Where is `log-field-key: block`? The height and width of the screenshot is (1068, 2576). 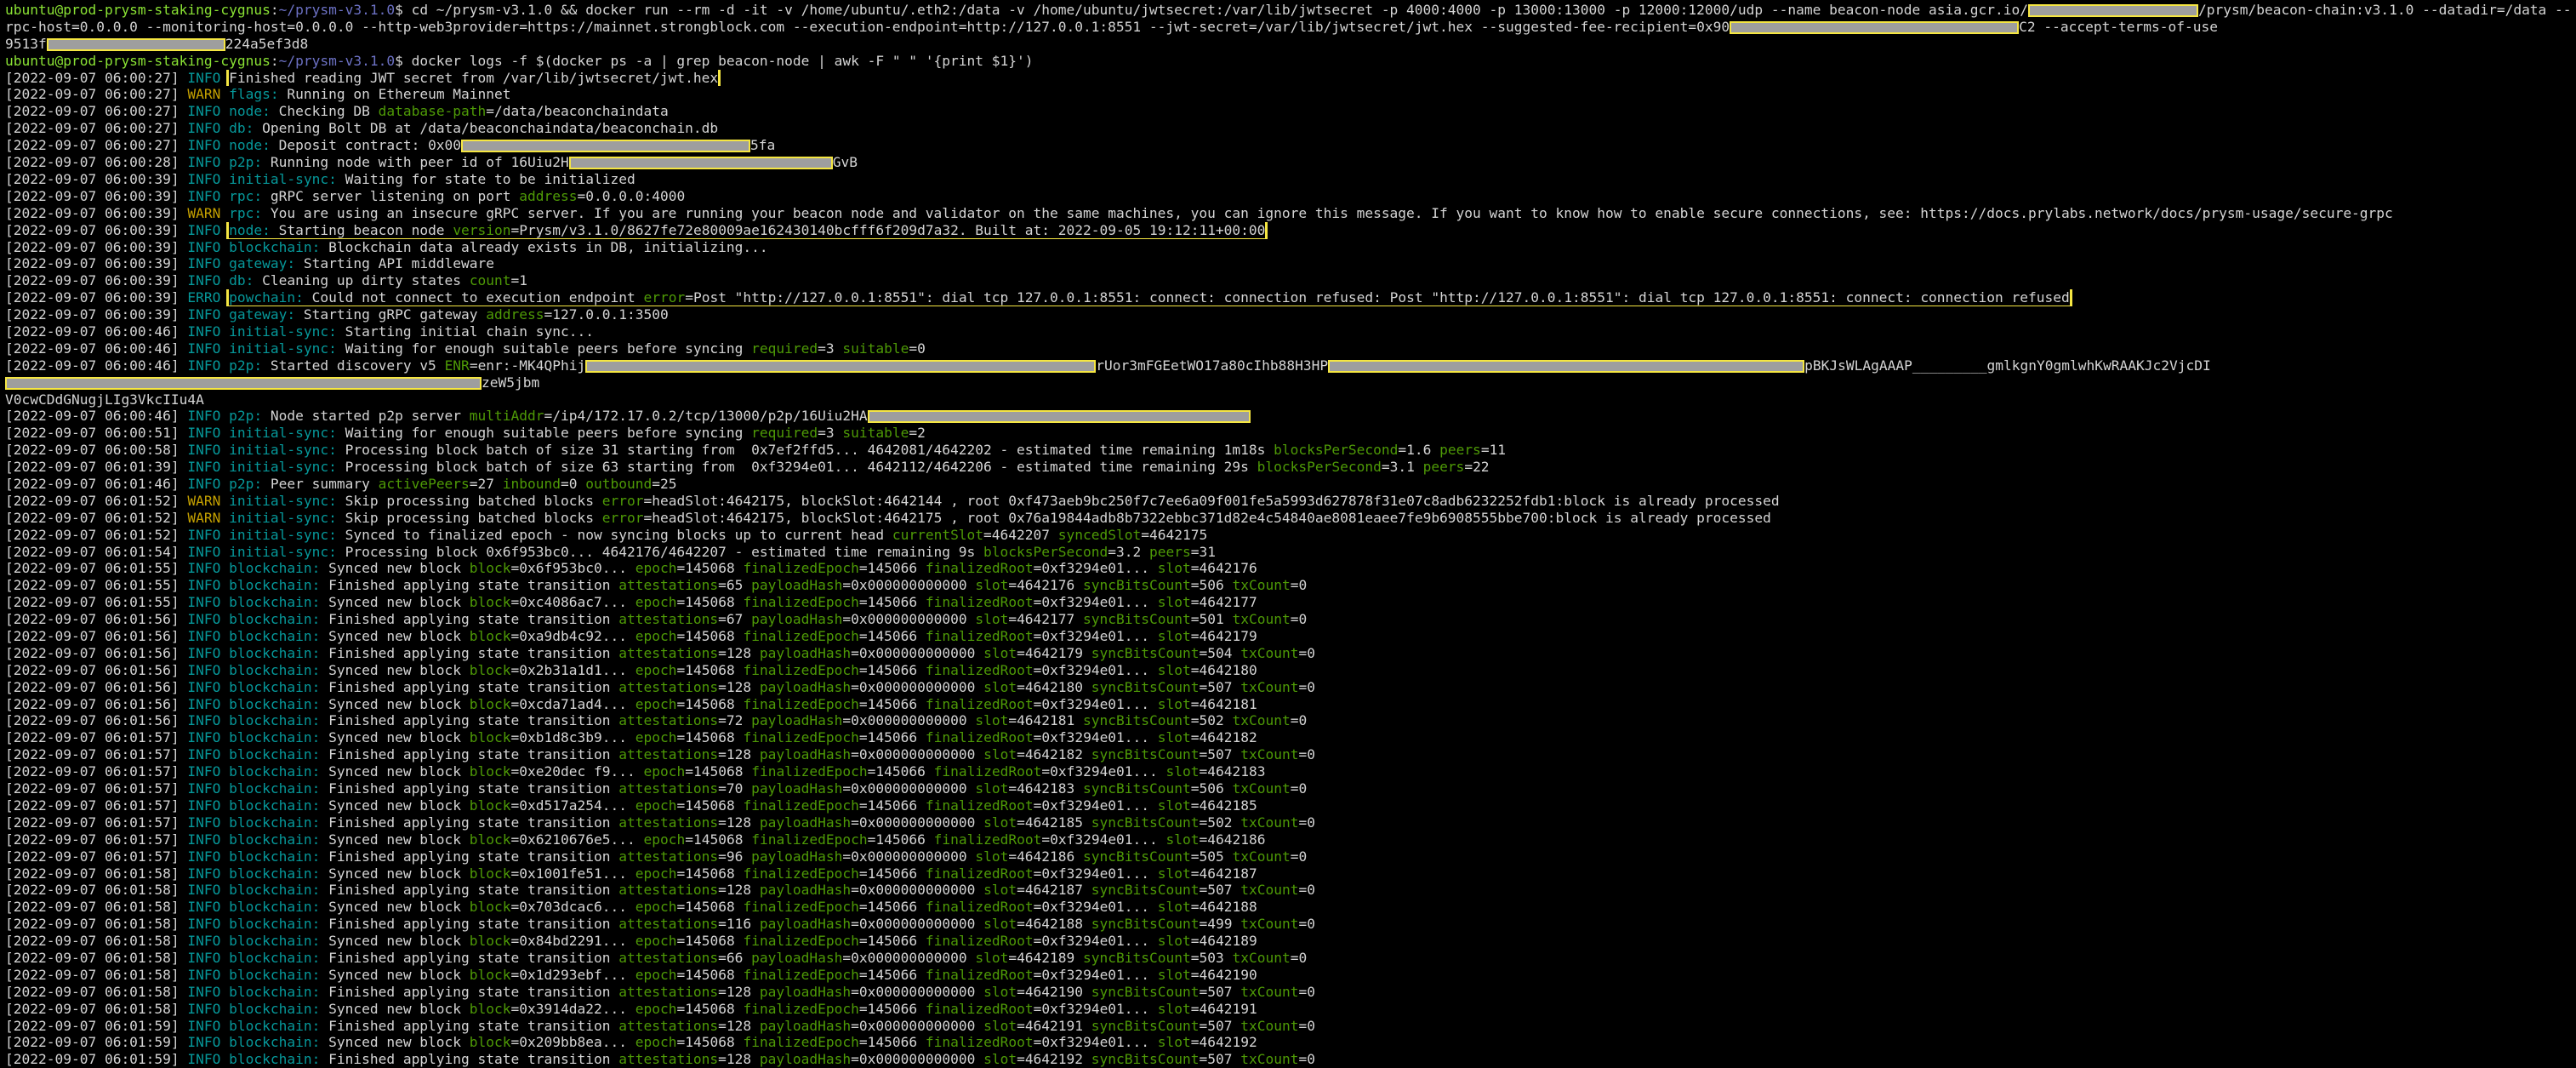
log-field-key: block is located at coordinates (490, 941).